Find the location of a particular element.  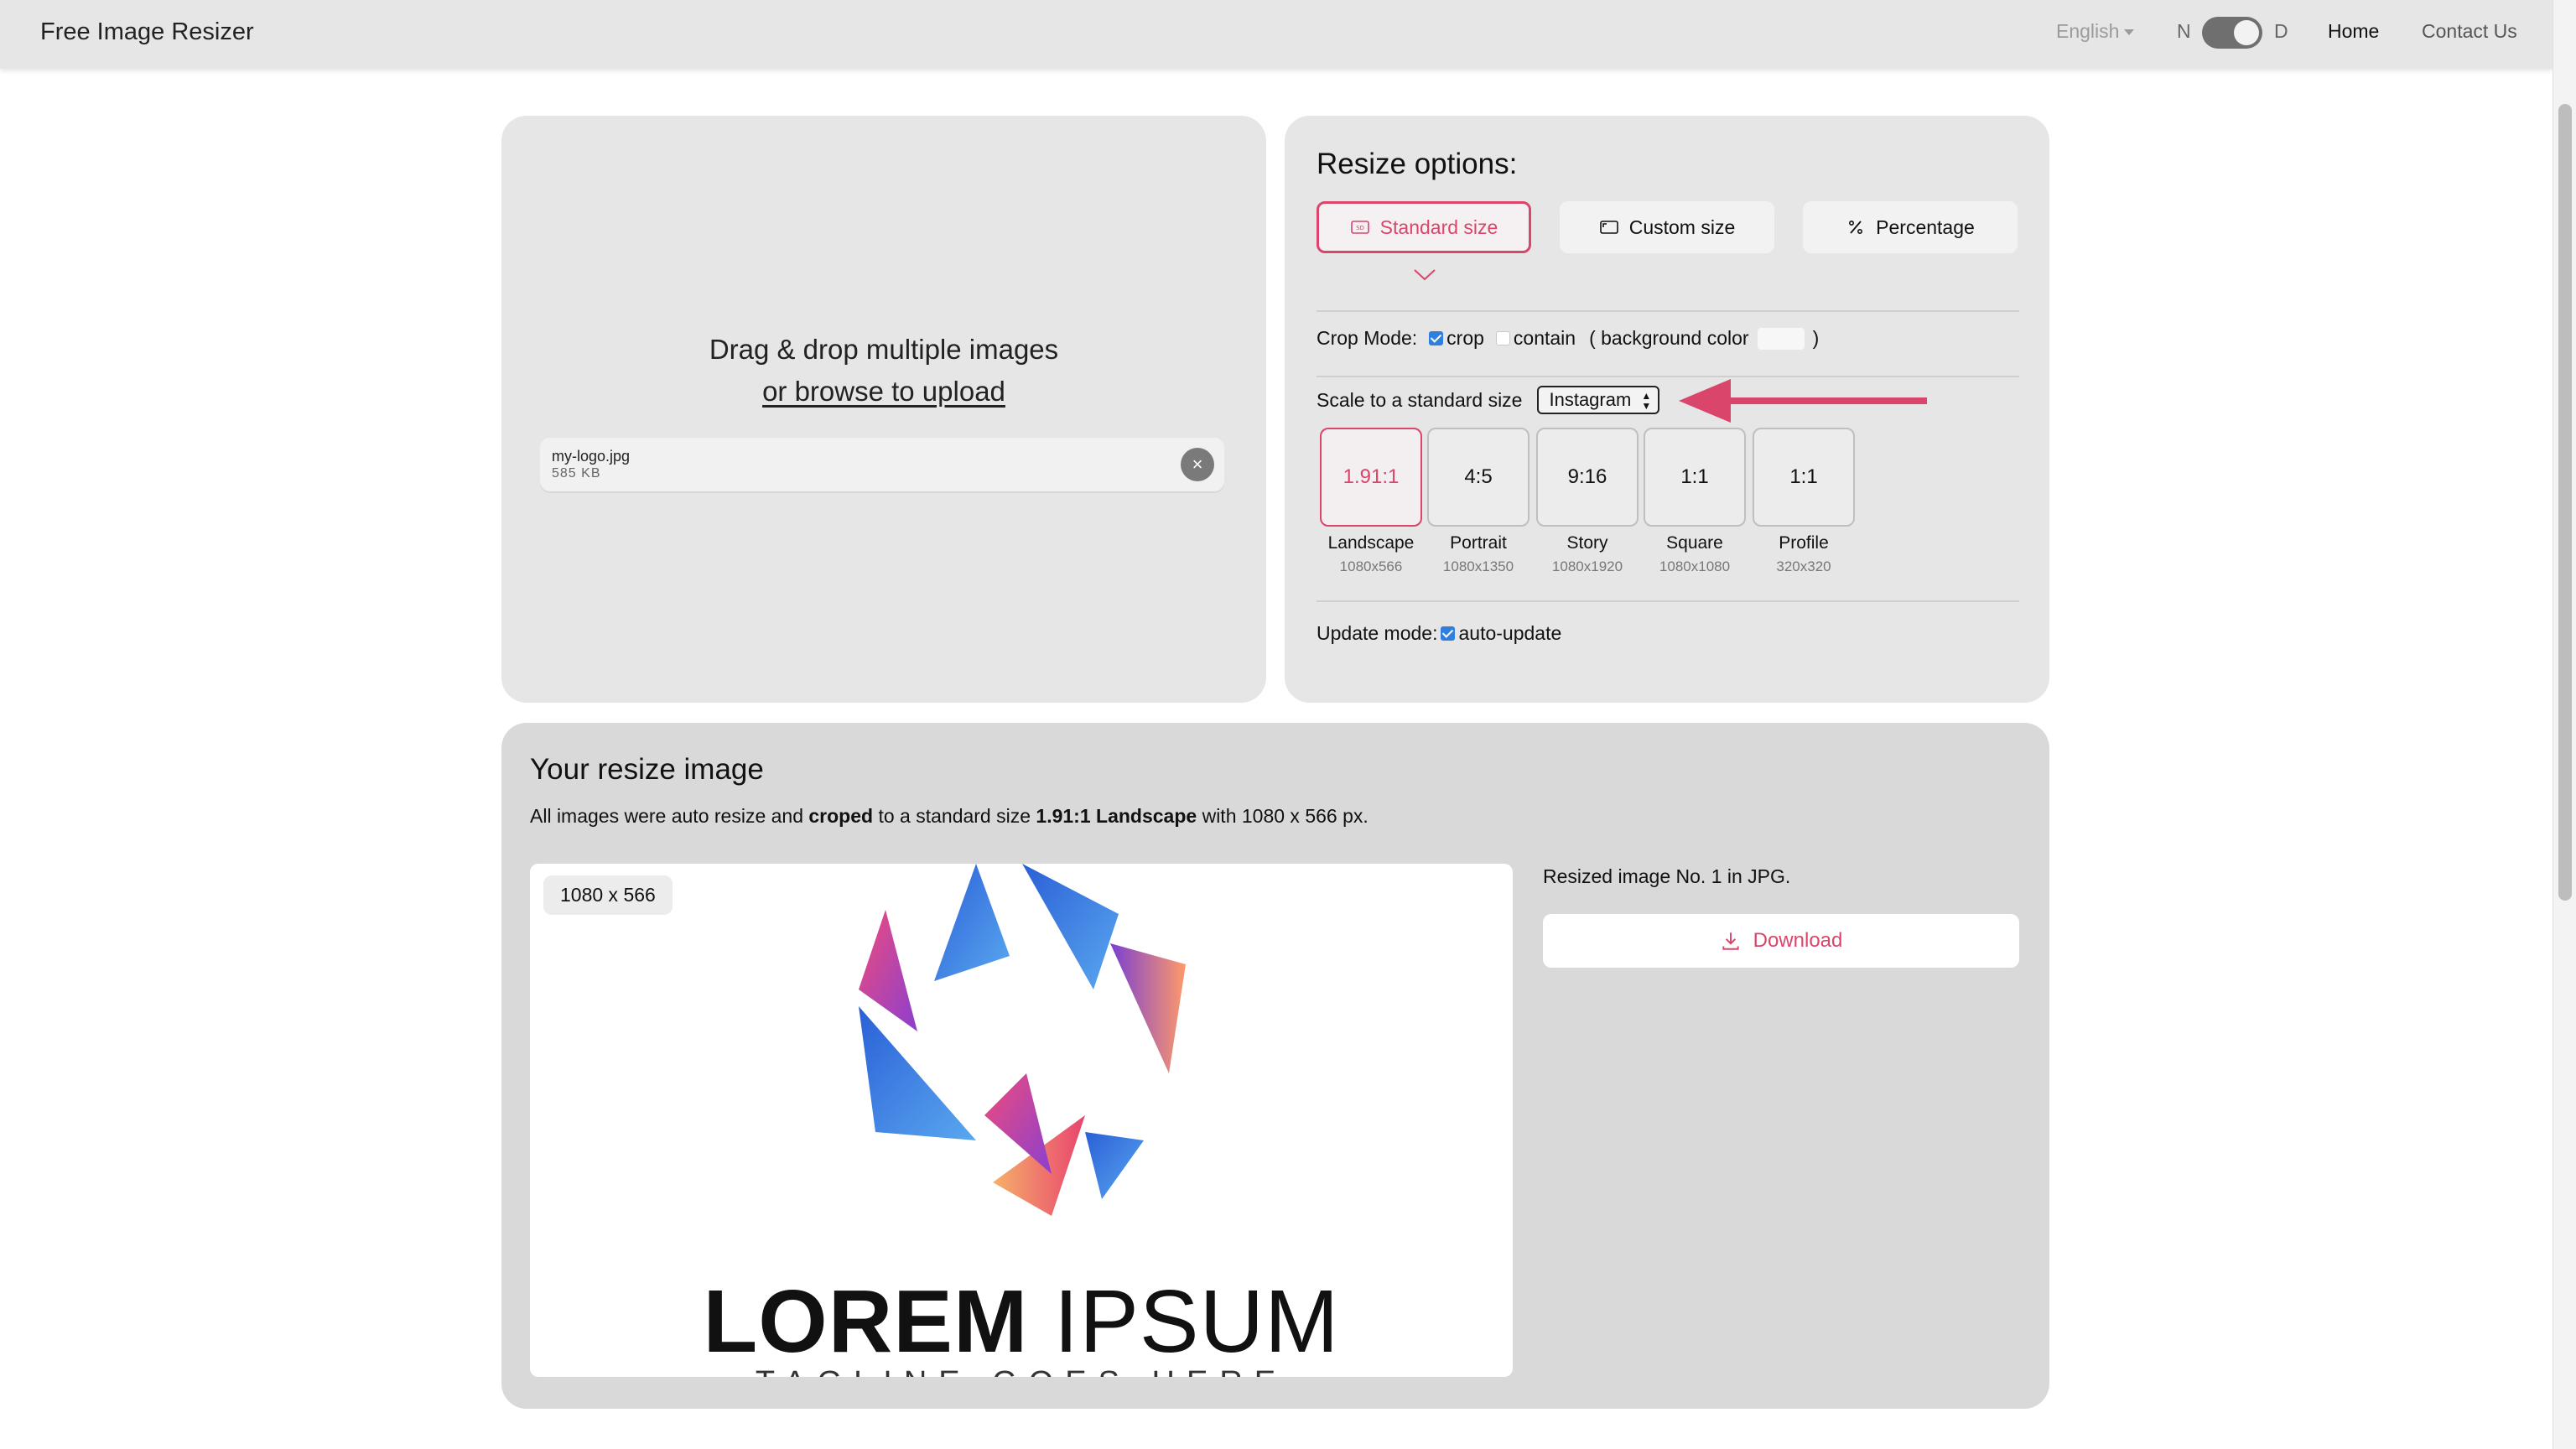

ratio-name: Portrait is located at coordinates (1478, 543).